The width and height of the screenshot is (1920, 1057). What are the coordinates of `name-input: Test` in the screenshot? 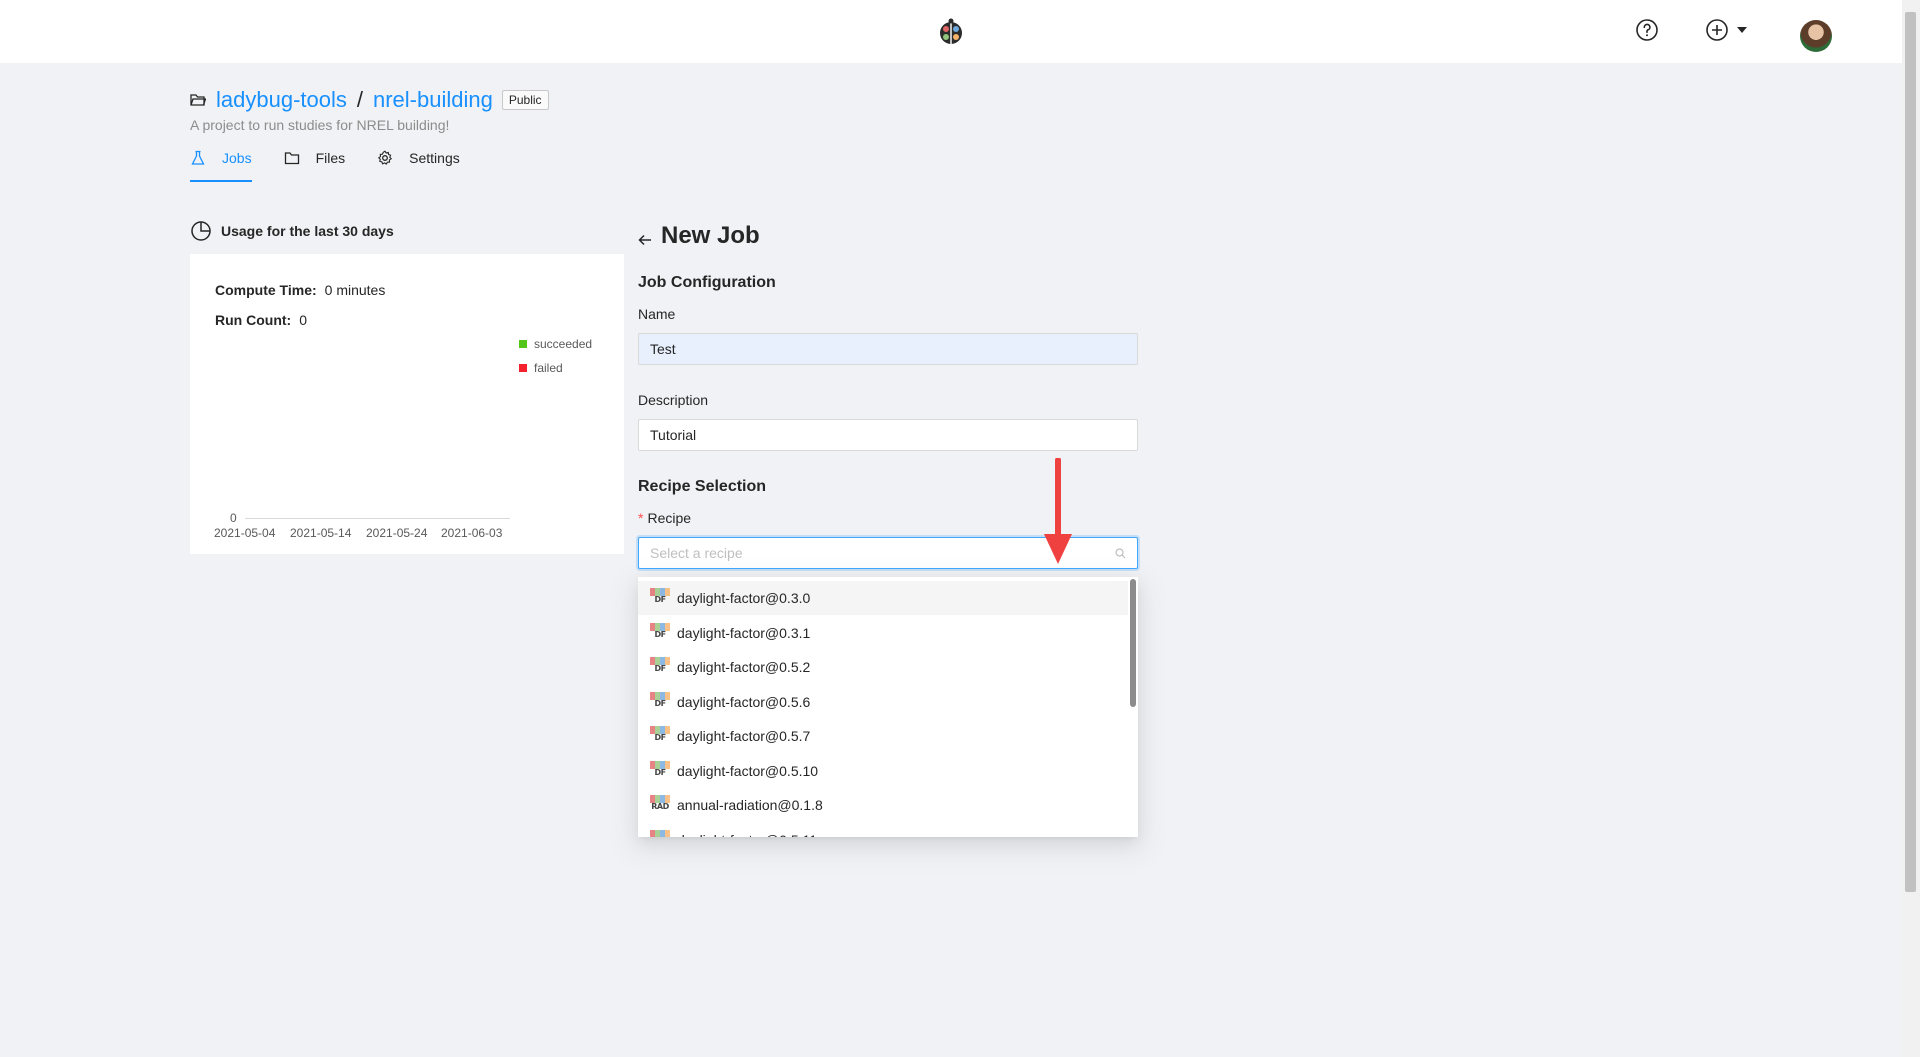 It's located at (888, 349).